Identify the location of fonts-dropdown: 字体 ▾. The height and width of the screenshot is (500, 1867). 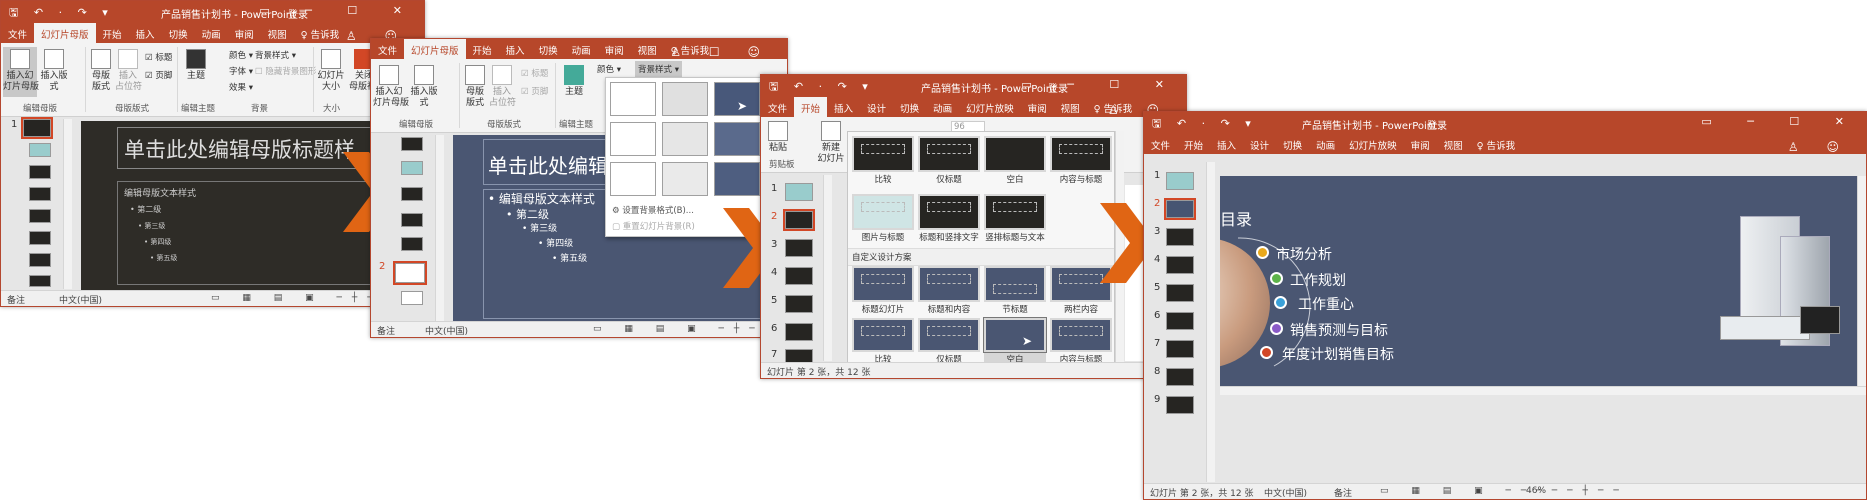
(241, 71).